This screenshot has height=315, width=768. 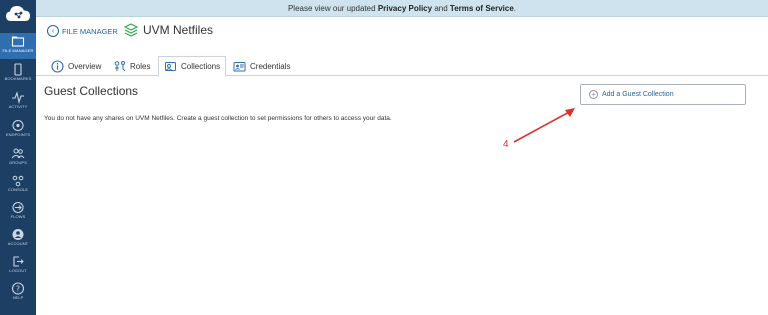 What do you see at coordinates (85, 66) in the screenshot?
I see `tab-label: Overview` at bounding box center [85, 66].